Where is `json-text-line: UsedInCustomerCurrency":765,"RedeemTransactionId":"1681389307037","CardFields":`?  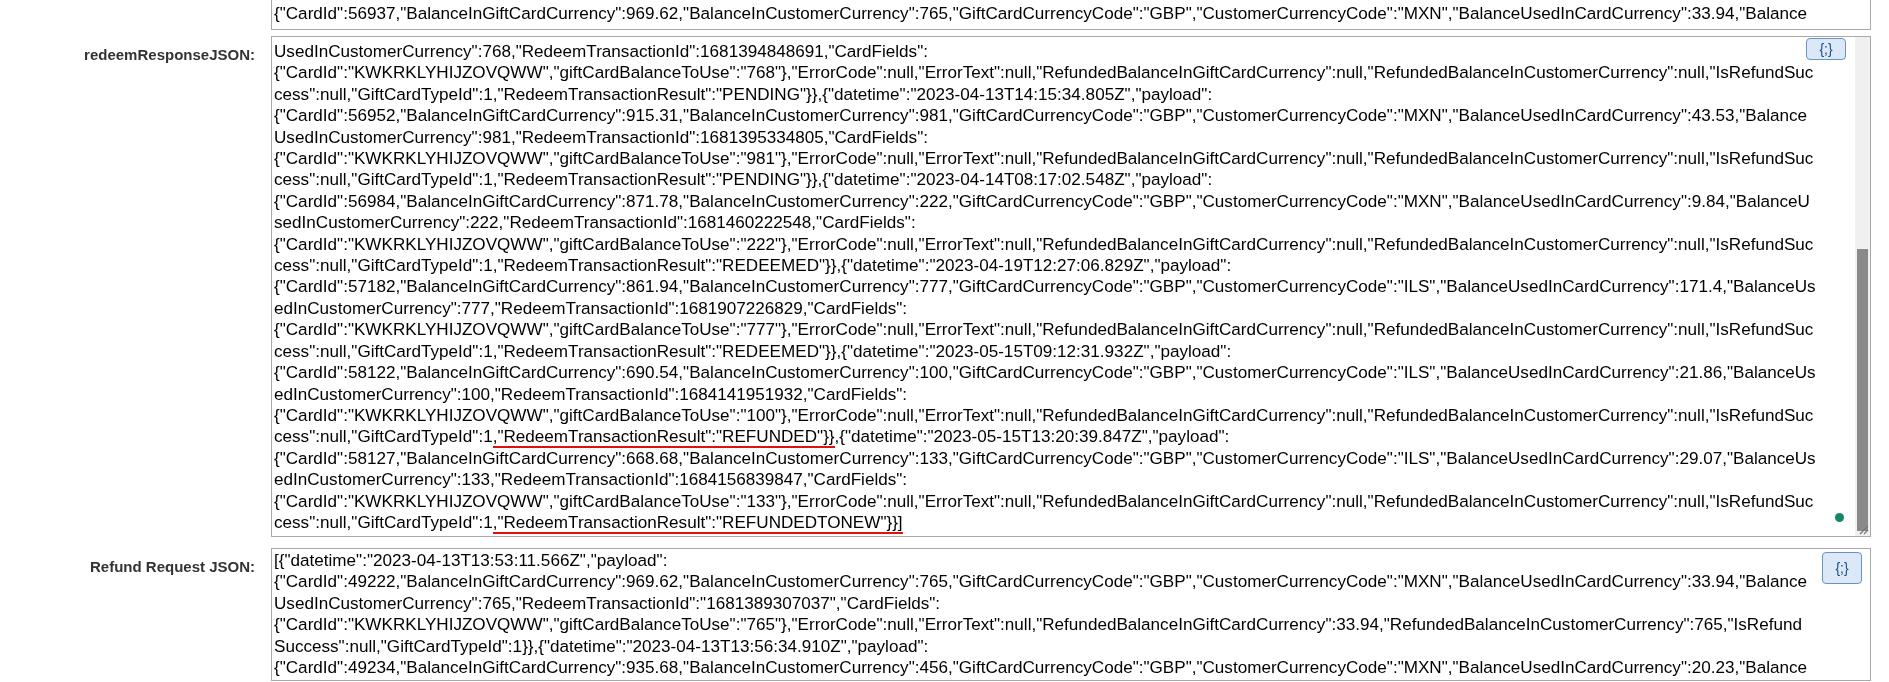
json-text-line: UsedInCustomerCurrency":765,"RedeemTransactionId":"1681389307037","CardFields": is located at coordinates (607, 603).